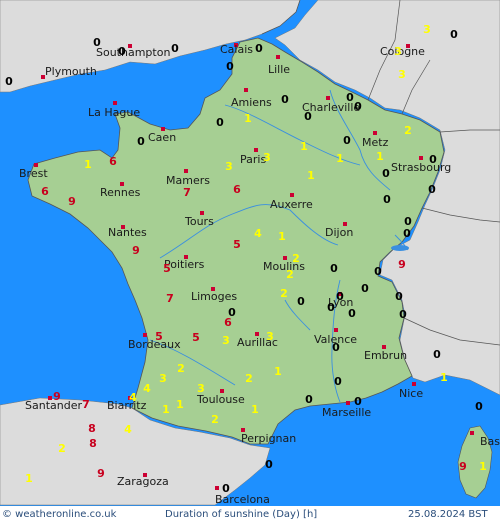 The image size is (500, 524). What do you see at coordinates (268, 438) in the screenshot?
I see `city-label: Perpignan` at bounding box center [268, 438].